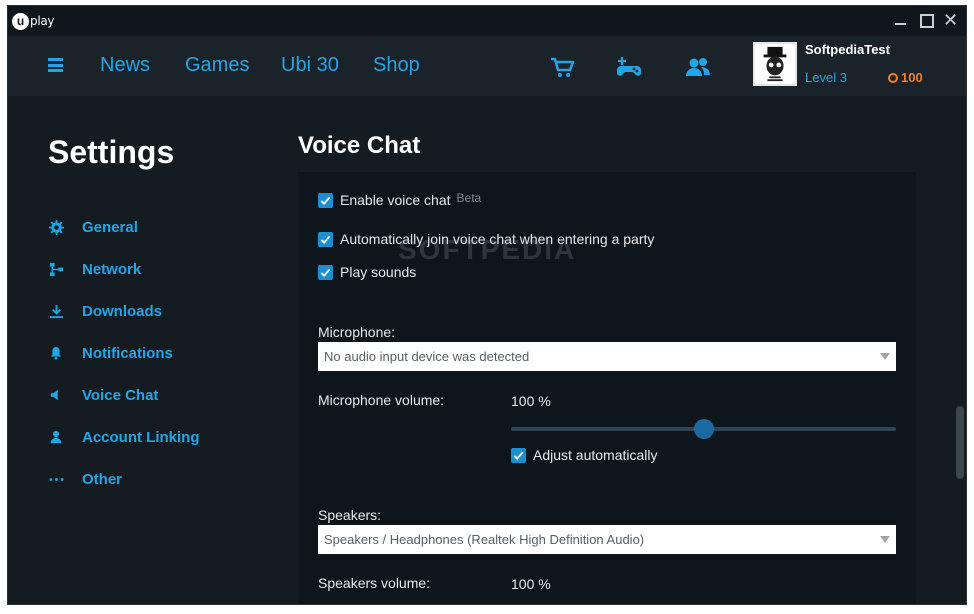  Describe the element at coordinates (395, 200) in the screenshot. I see `enable-voice-chat-label: Enable voice chat` at that location.